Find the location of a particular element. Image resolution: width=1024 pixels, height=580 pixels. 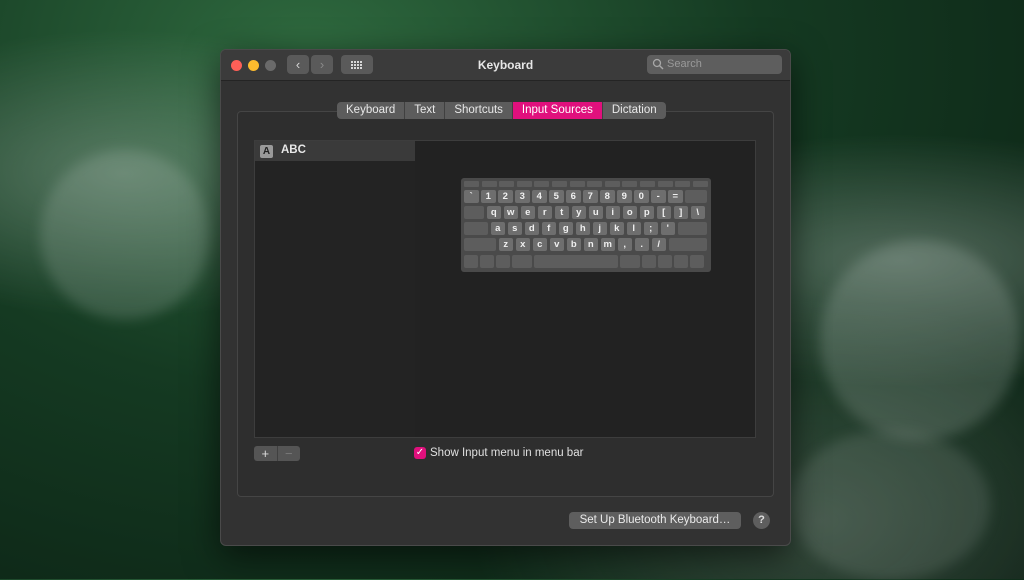

keyboard-key: \ is located at coordinates (697, 212).